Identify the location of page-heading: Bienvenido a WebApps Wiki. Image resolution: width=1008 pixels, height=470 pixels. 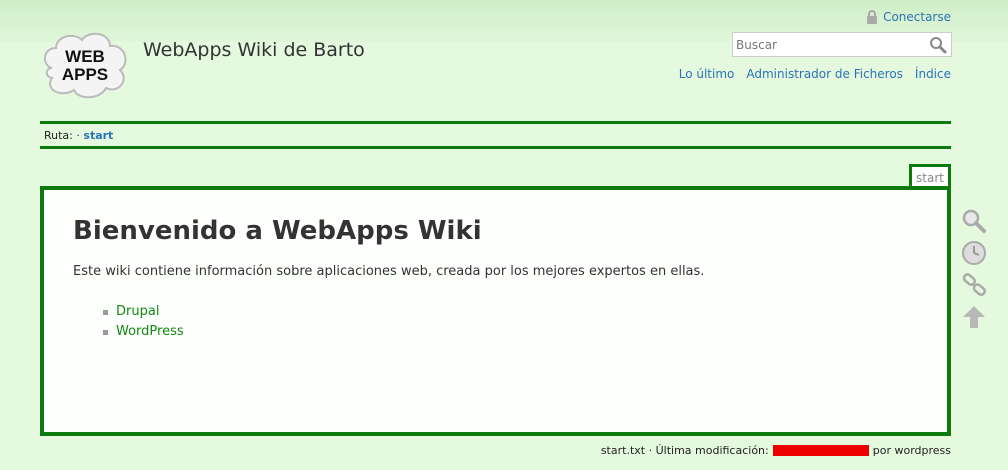
(277, 231).